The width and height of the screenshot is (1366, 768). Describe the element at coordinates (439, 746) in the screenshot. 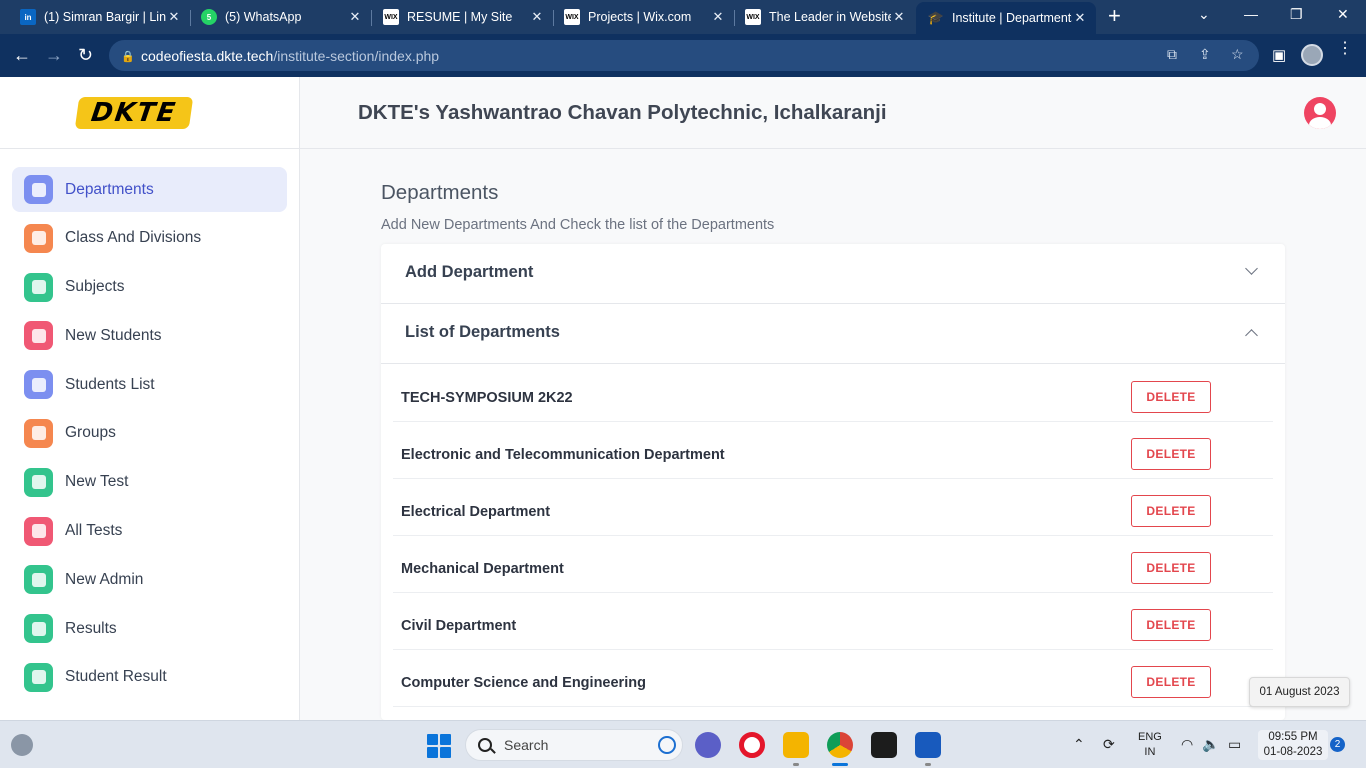

I see `windows-start-icon` at that location.